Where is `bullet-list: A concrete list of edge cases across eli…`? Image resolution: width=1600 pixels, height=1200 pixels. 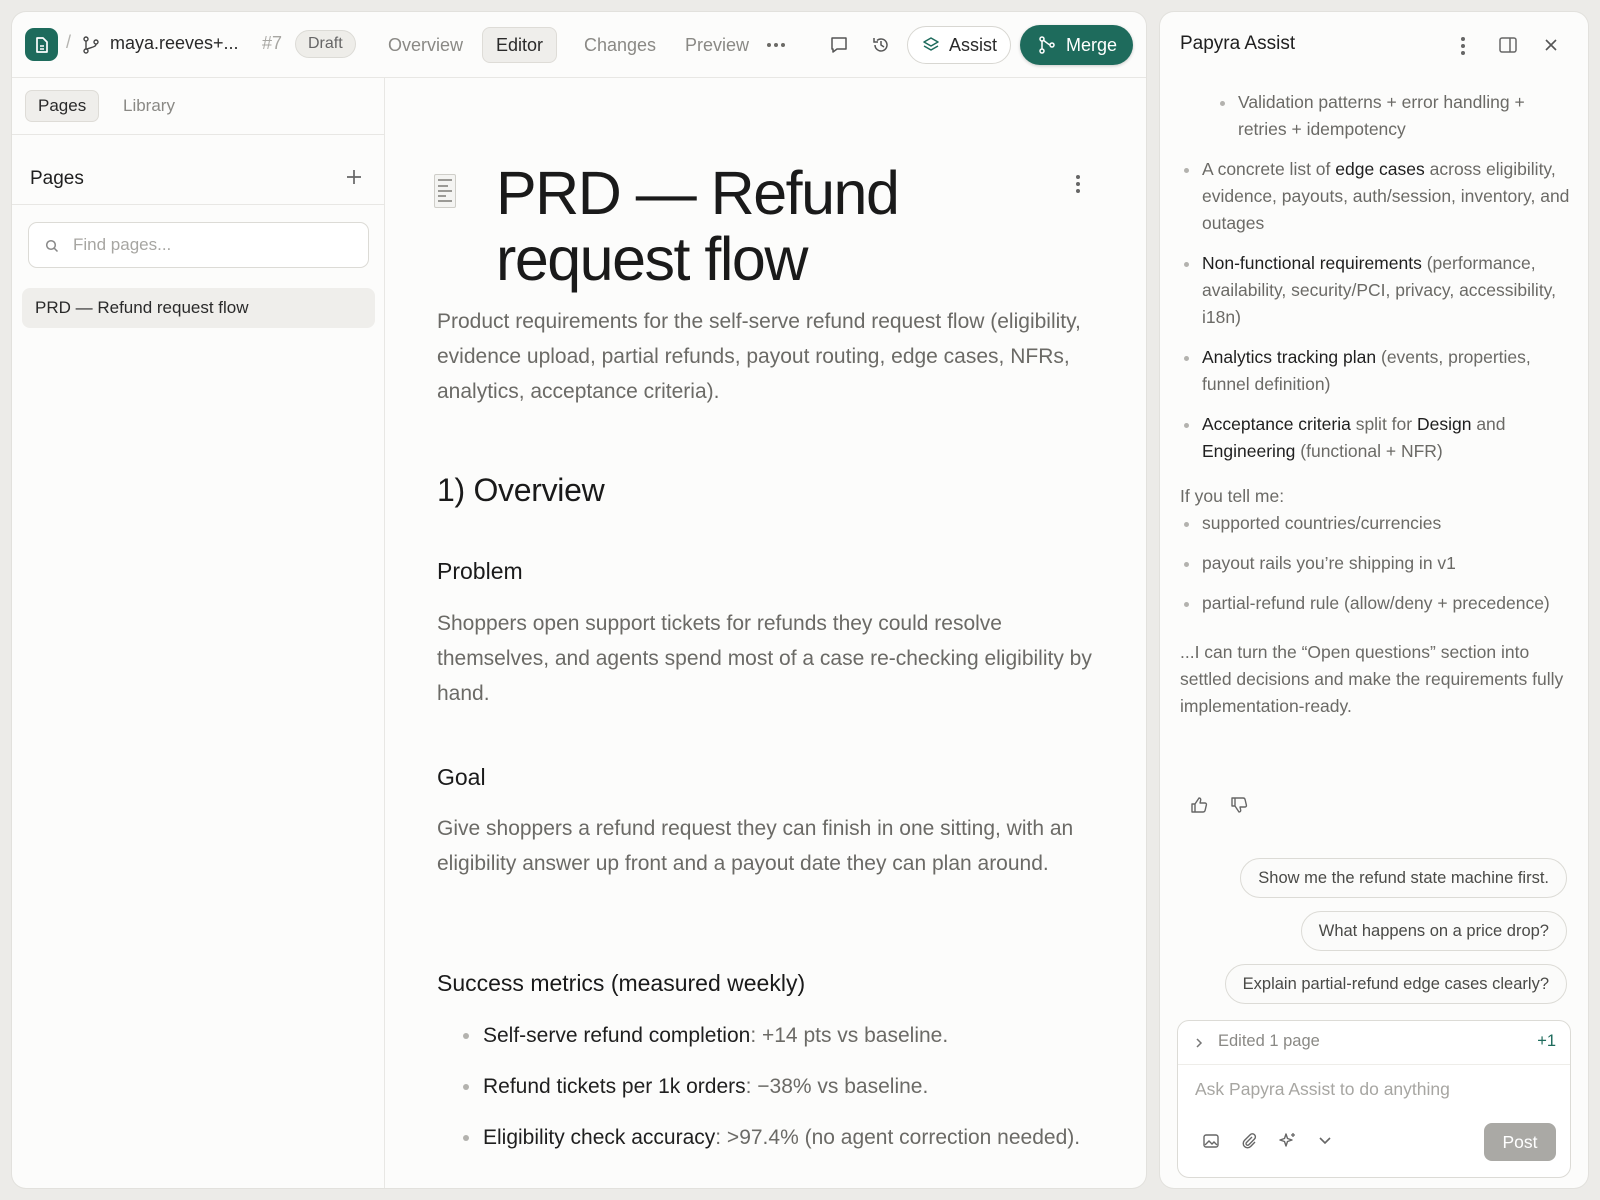
bullet-list: A concrete list of edge cases across eli… is located at coordinates (1376, 310).